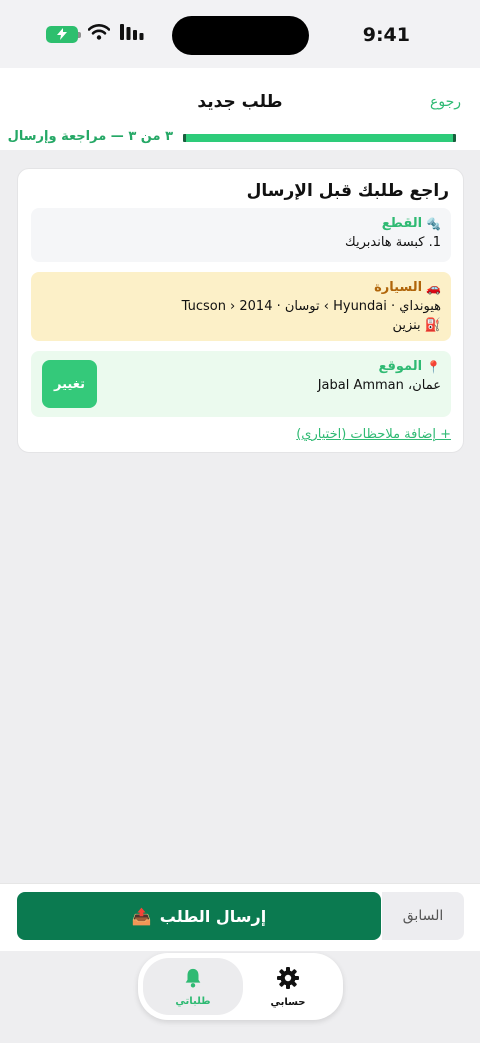  Describe the element at coordinates (288, 980) in the screenshot. I see `gear-icon` at that location.